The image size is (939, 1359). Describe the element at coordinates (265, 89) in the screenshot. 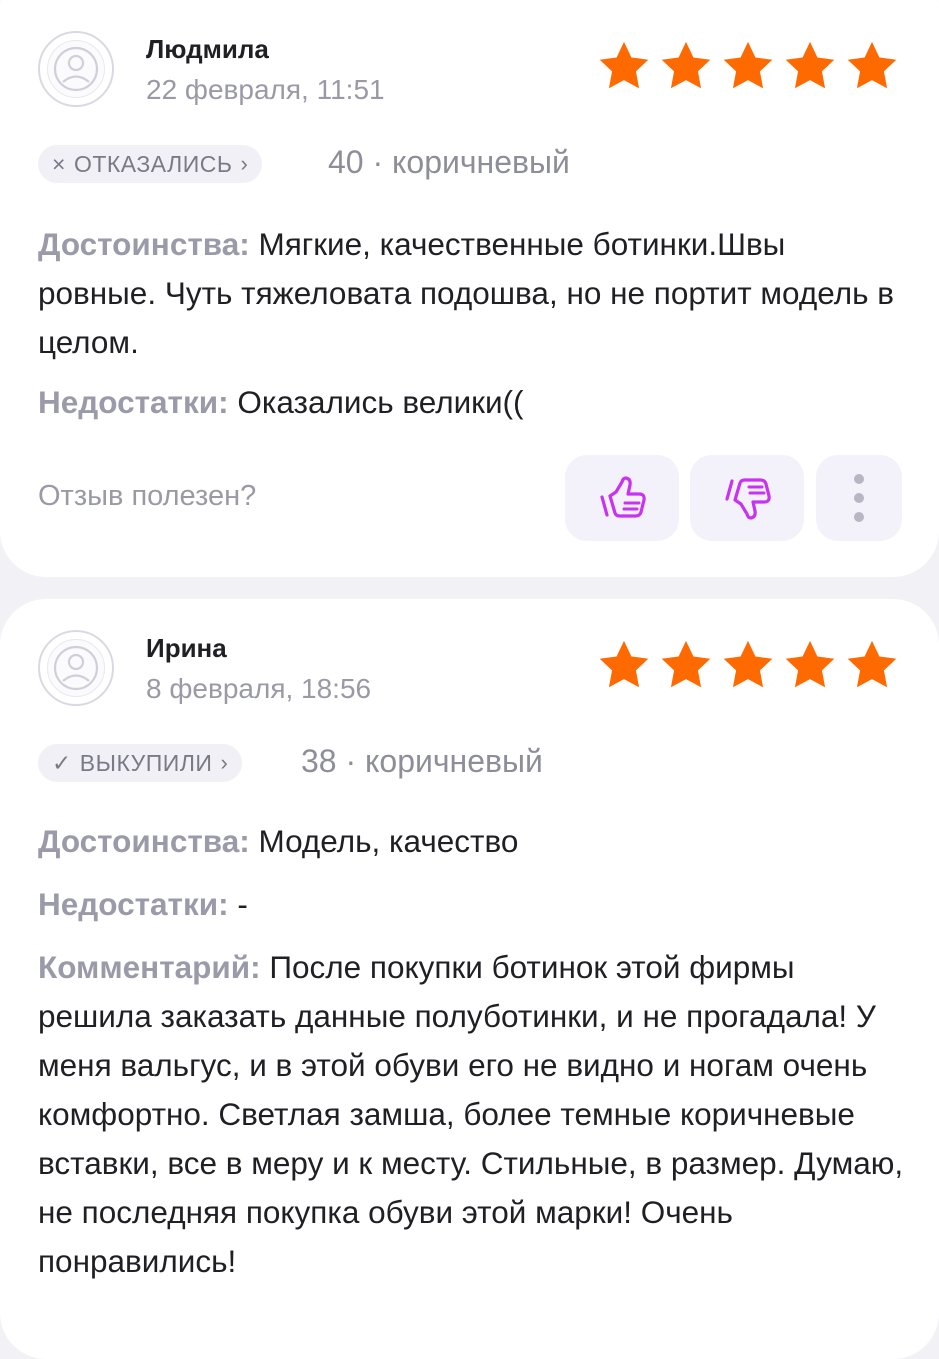

I see `review-date: 22 февраля, 11:51` at that location.